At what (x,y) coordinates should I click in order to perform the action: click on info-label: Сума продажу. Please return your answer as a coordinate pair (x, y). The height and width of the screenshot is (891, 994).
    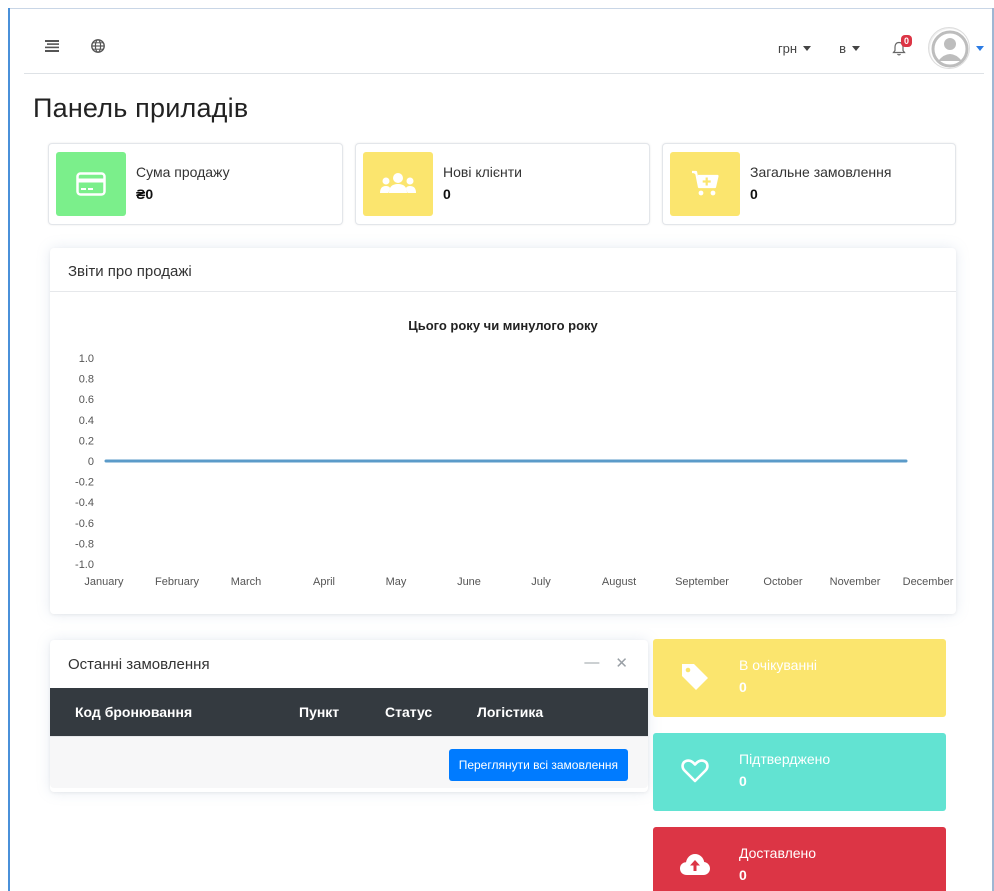
    Looking at the image, I should click on (183, 172).